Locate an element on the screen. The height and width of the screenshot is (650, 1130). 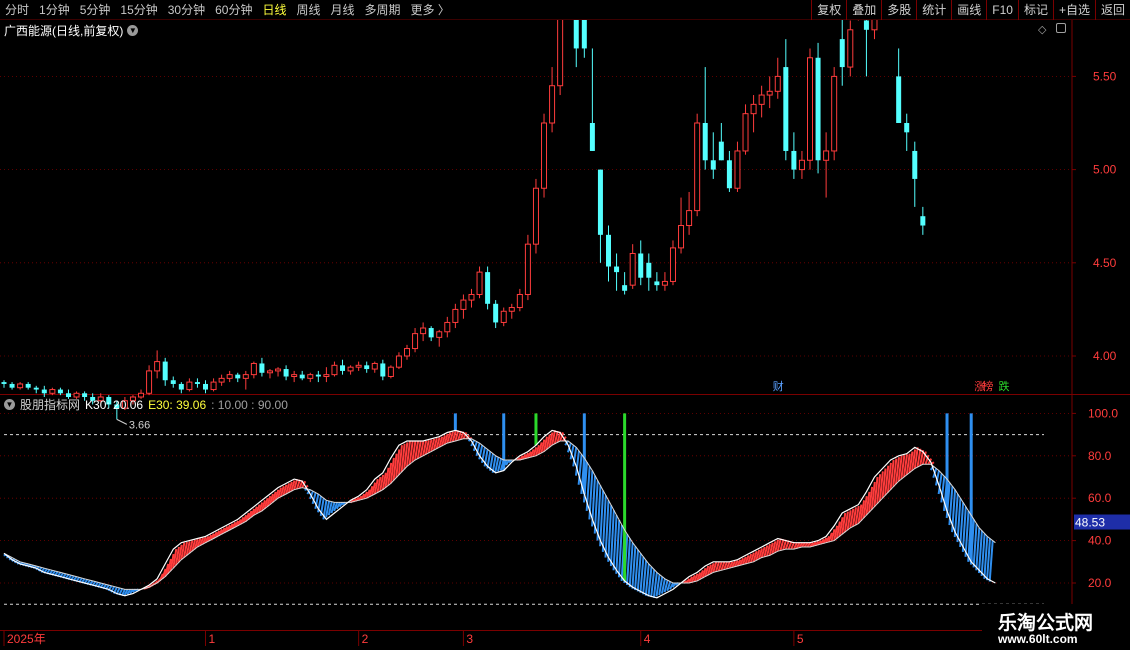
toolbar-button-7: +自选 is located at coordinates (1073, 10).